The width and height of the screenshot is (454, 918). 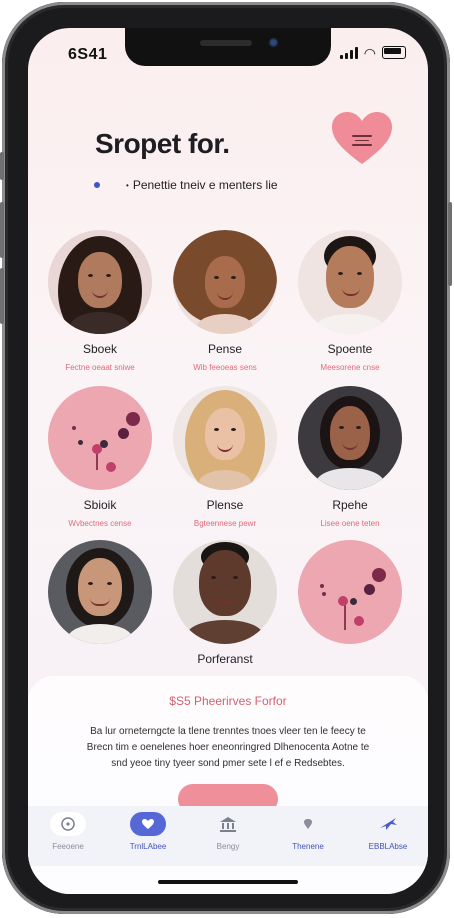 I want to click on page-title: Sropet for., so click(x=162, y=143).